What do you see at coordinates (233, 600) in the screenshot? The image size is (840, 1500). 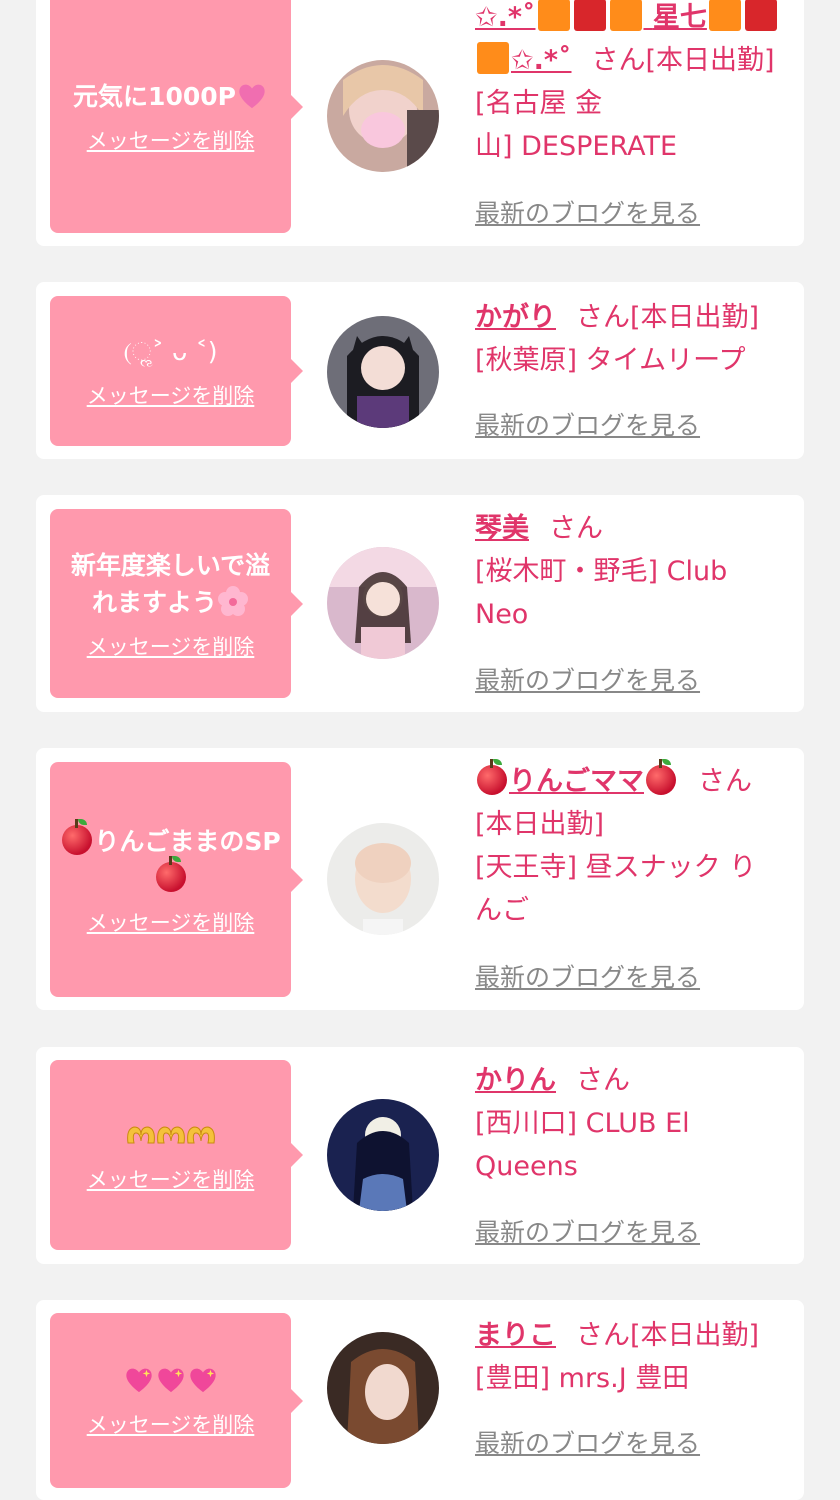 I see `cherry-blossom-icon` at bounding box center [233, 600].